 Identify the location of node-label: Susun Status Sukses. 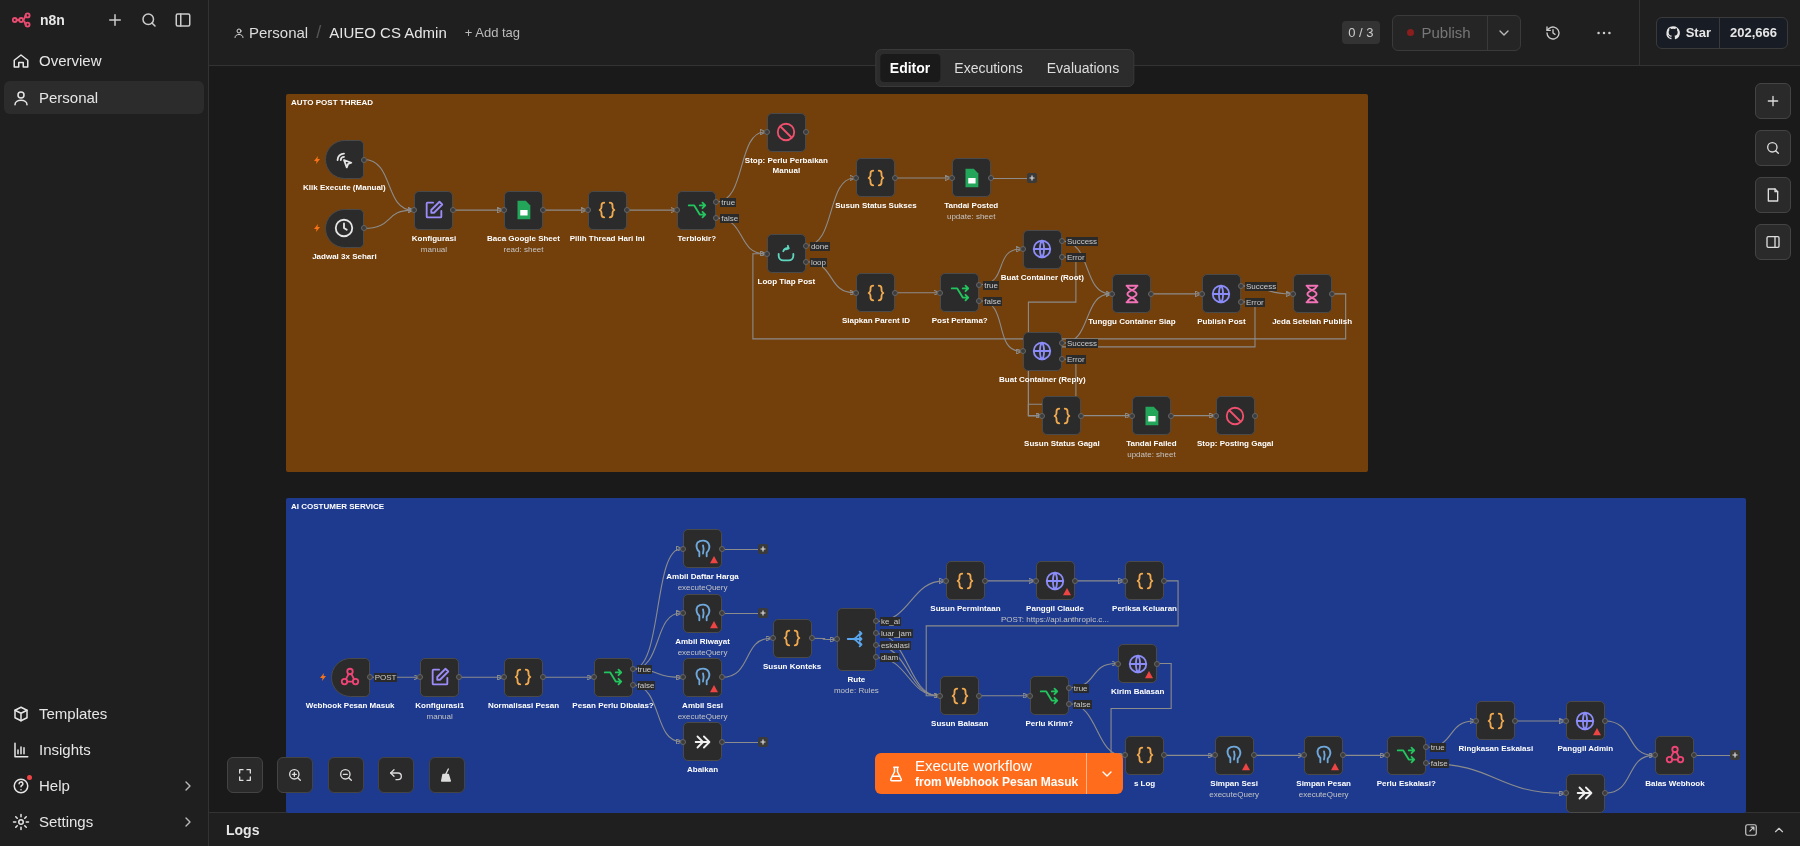
(876, 206).